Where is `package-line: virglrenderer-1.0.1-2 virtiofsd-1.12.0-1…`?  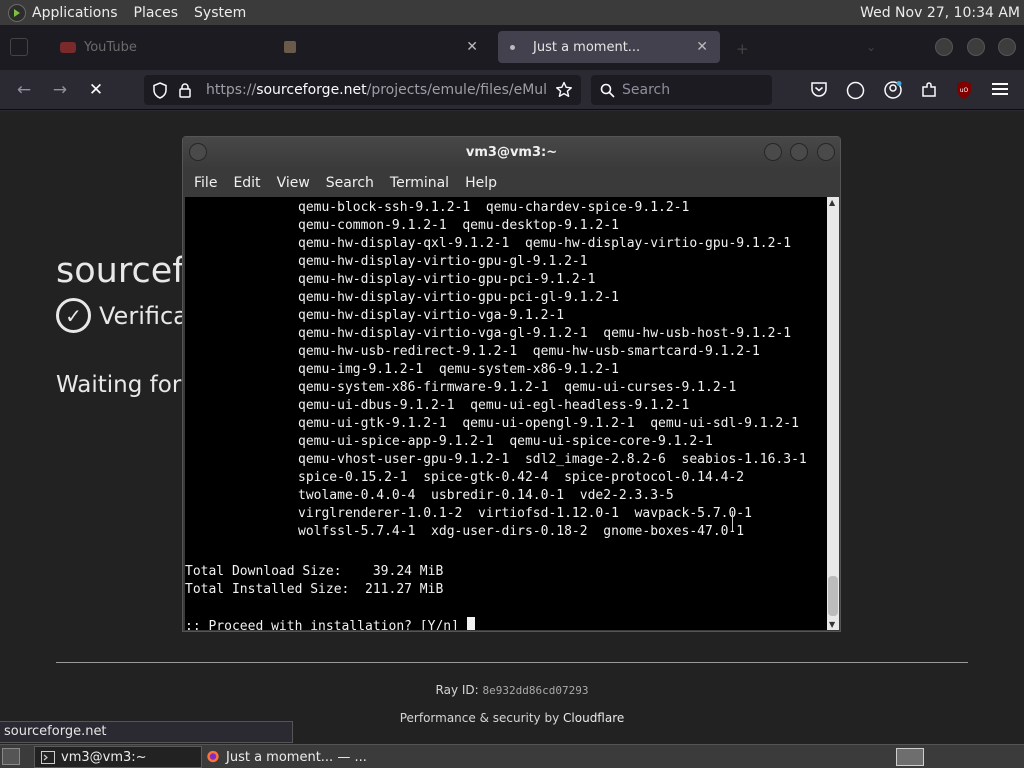 package-line: virglrenderer-1.0.1-2 virtiofsd-1.12.0-1… is located at coordinates (525, 513).